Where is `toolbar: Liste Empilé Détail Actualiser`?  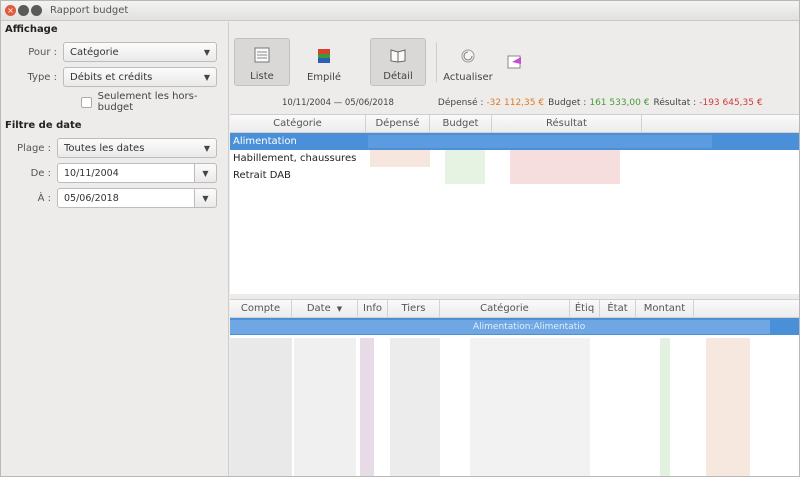
toolbar: Liste Empilé Détail Actualiser is located at coordinates (514, 57).